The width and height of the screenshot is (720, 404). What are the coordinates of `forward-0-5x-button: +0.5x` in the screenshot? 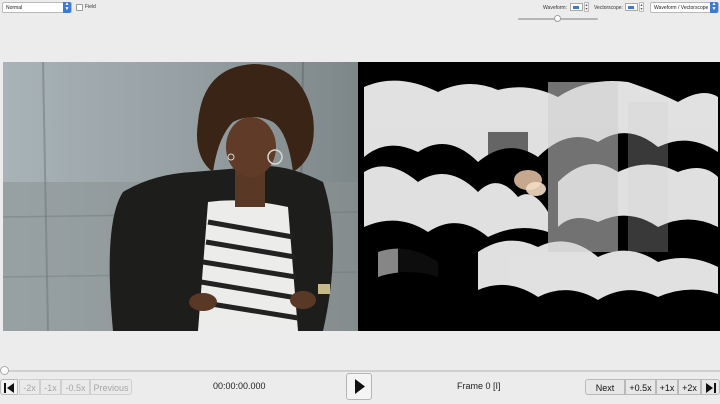 It's located at (640, 387).